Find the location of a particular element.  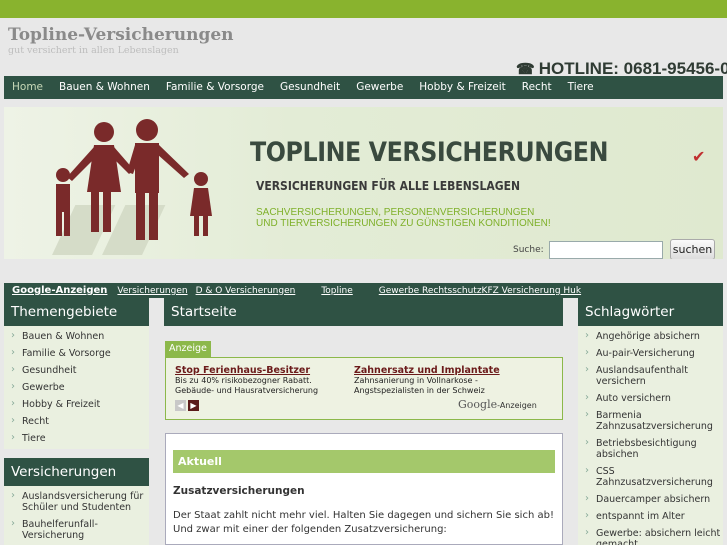

search-label: Suche: is located at coordinates (528, 250).